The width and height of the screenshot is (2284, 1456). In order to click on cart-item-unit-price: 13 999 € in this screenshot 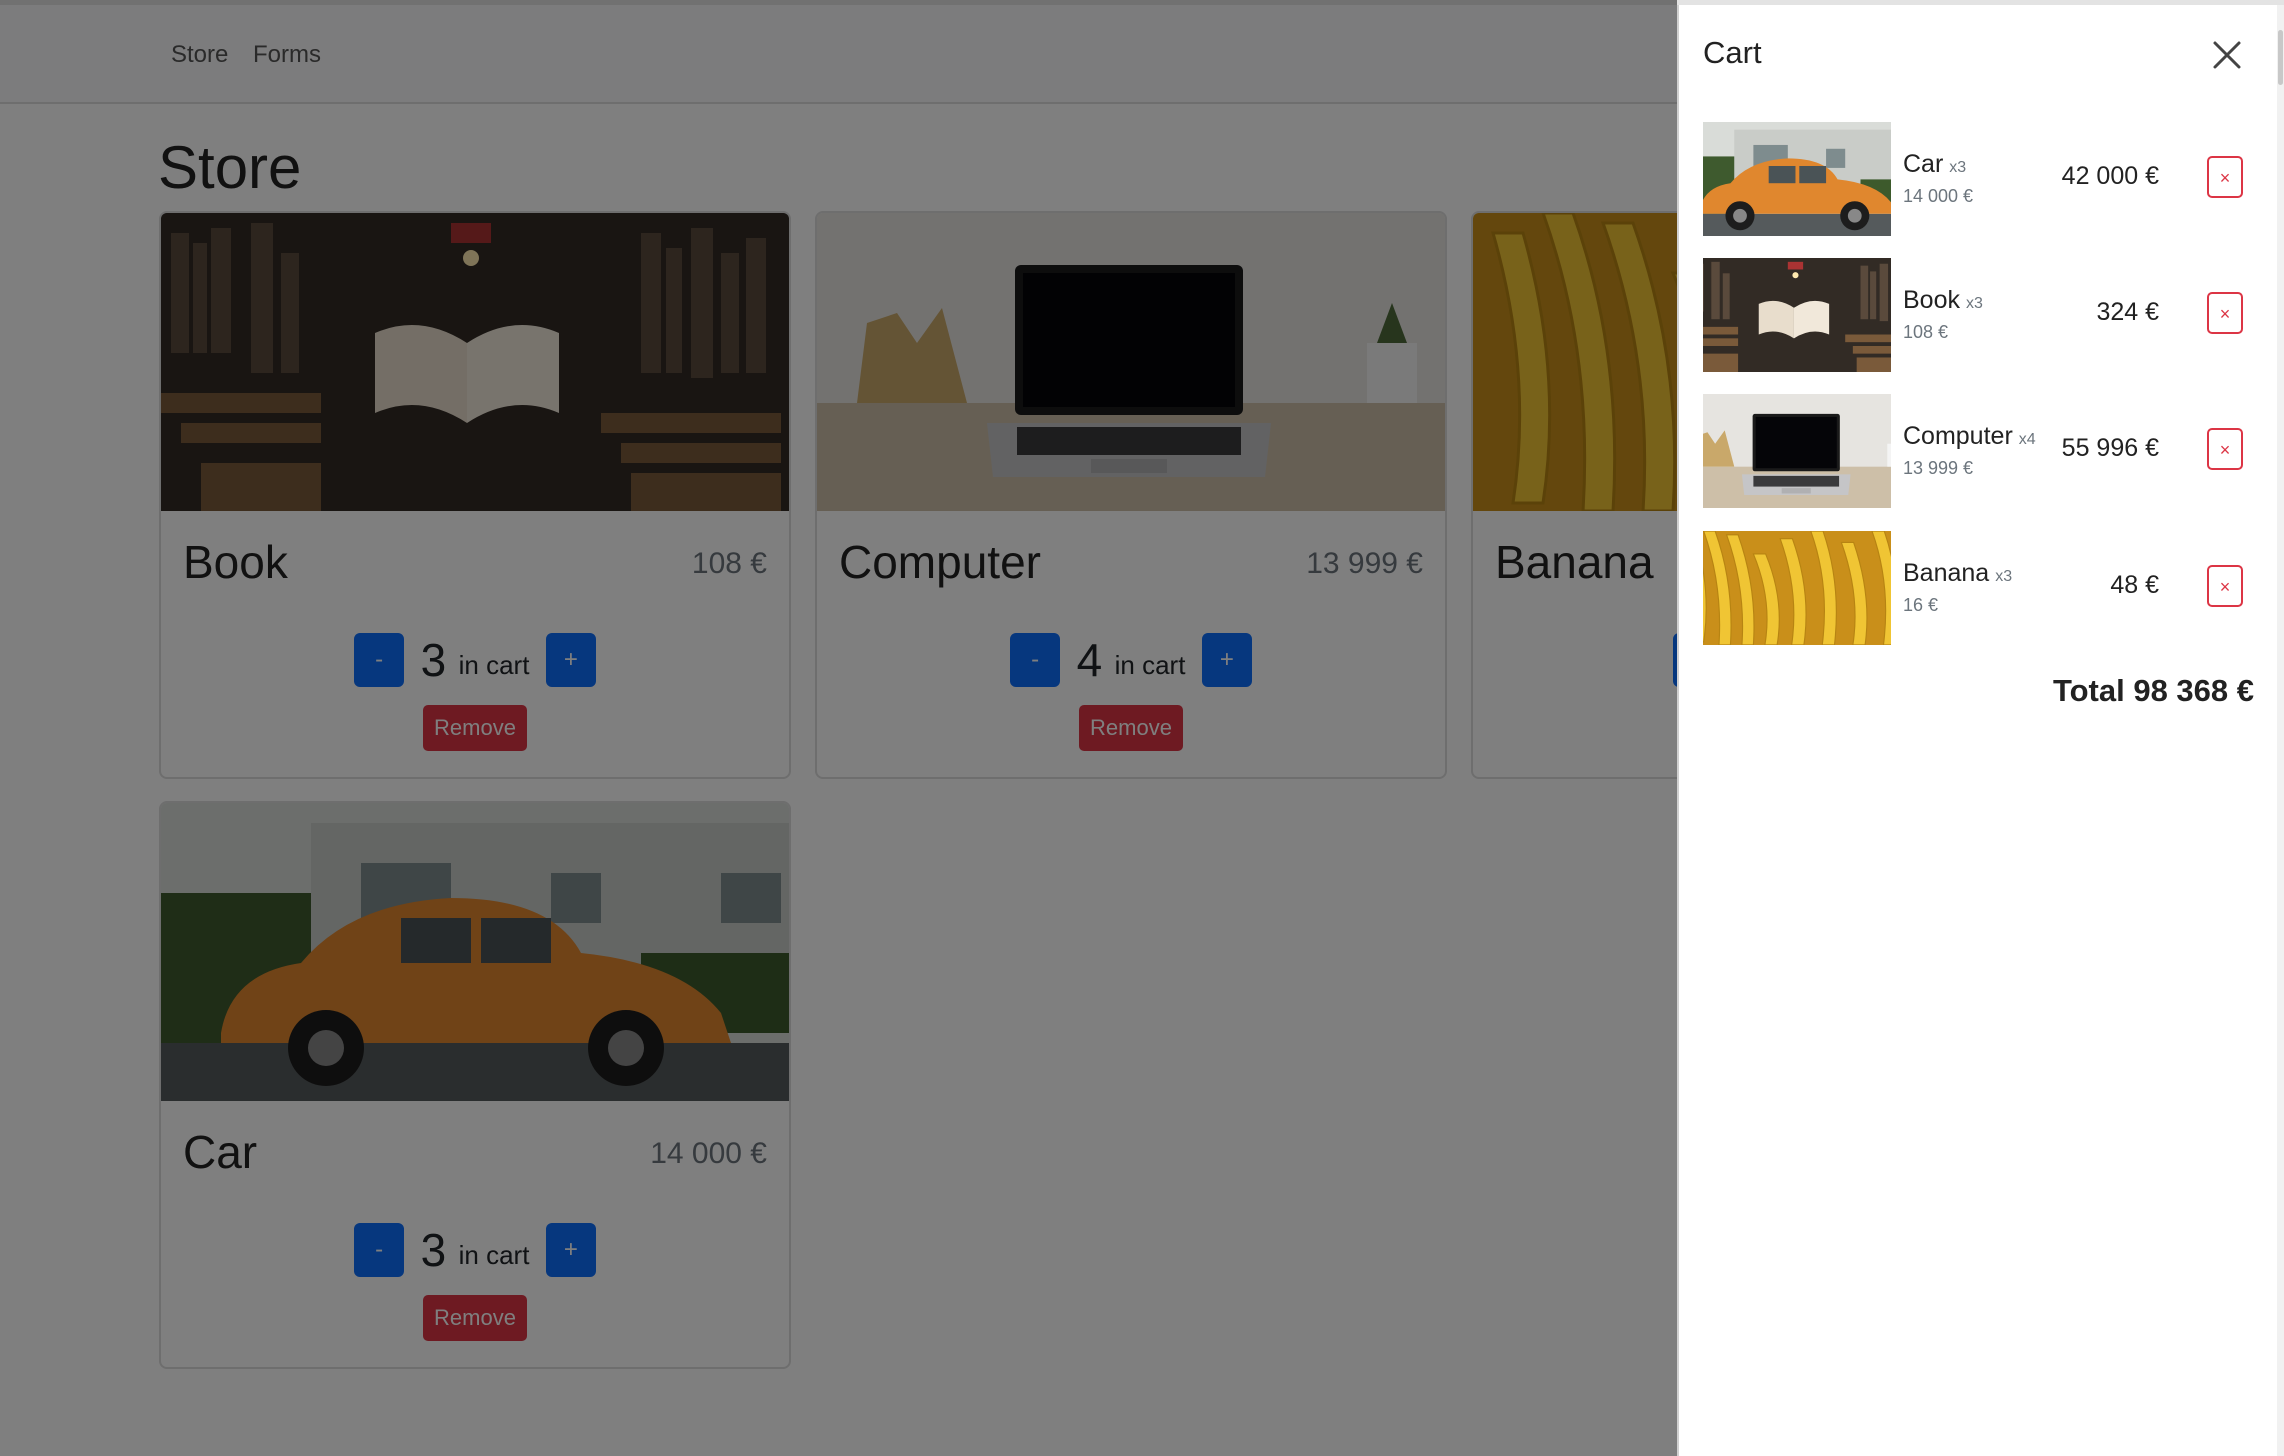, I will do `click(1938, 468)`.